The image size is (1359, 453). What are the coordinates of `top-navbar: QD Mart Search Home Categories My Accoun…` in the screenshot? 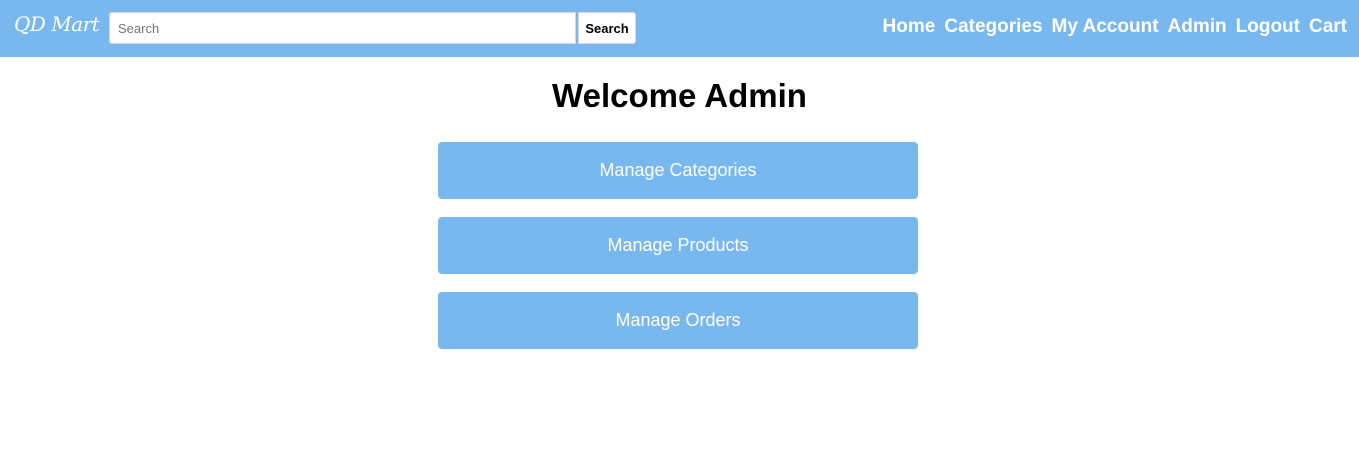 It's located at (679, 28).